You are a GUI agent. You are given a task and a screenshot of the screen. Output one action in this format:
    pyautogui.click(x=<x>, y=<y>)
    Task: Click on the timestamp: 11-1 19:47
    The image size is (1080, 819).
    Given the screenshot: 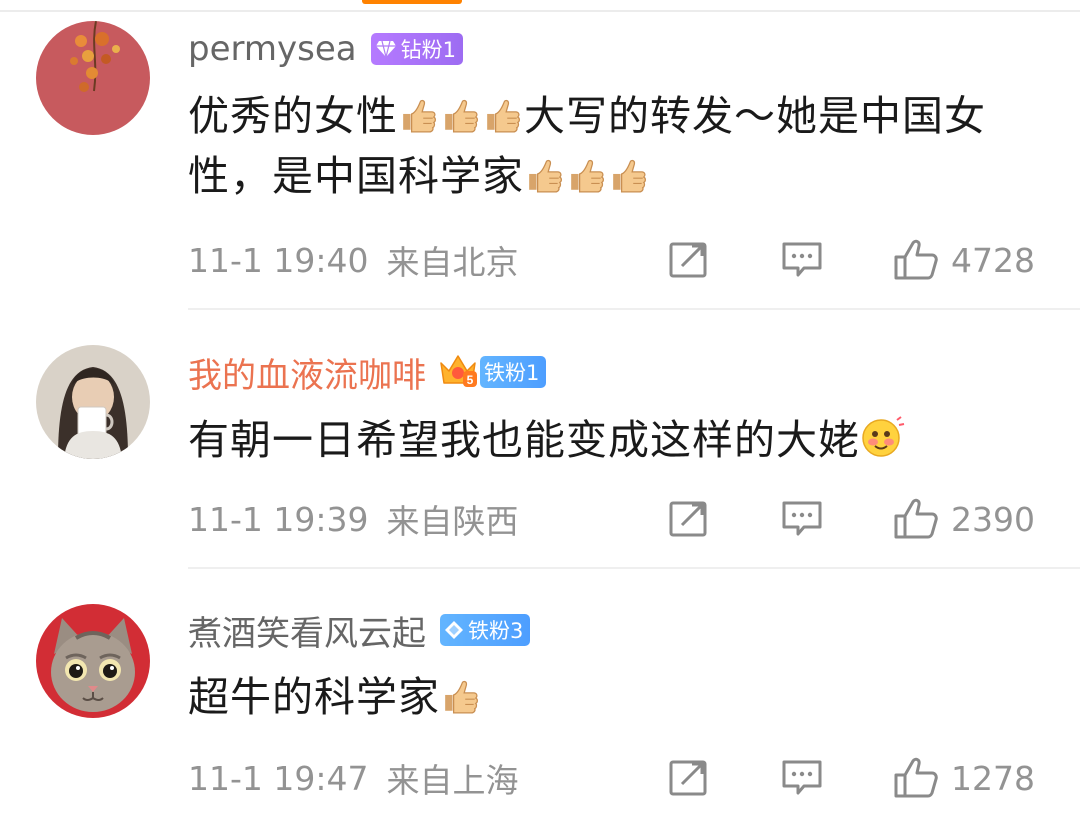 What is the action you would take?
    pyautogui.click(x=278, y=778)
    